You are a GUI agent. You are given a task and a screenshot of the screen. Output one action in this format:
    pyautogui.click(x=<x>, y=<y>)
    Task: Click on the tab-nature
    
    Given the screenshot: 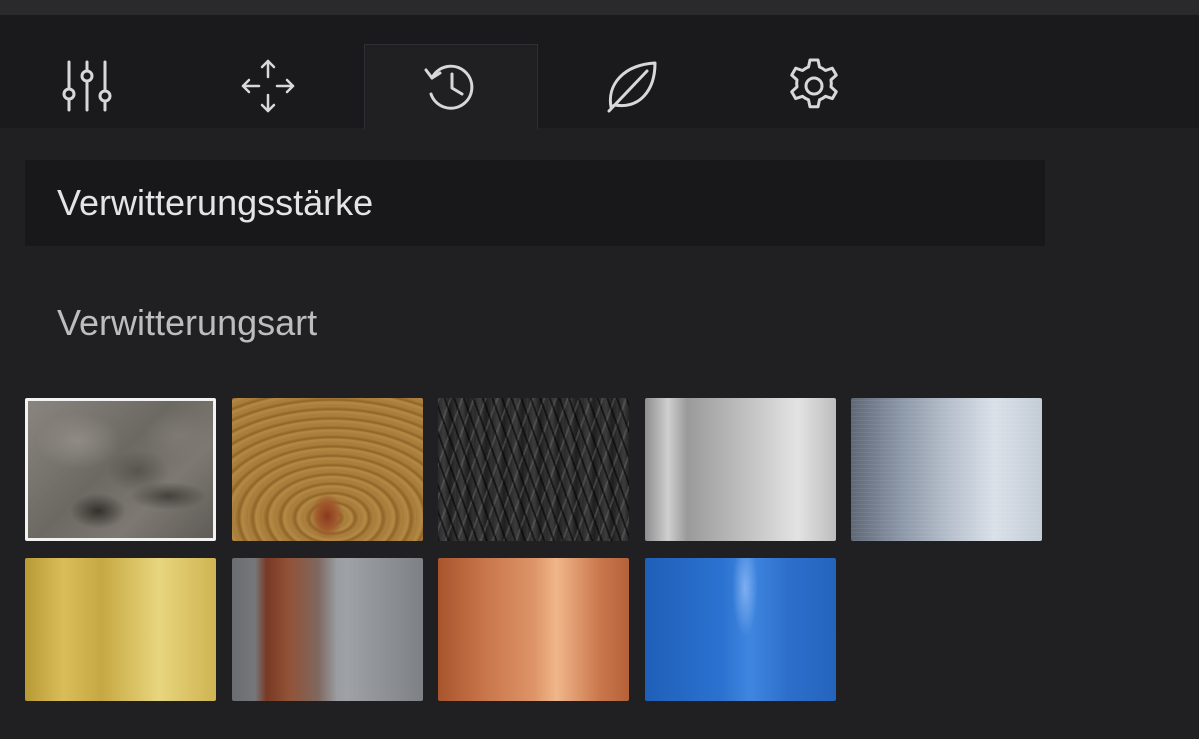 What is the action you would take?
    pyautogui.click(x=632, y=86)
    